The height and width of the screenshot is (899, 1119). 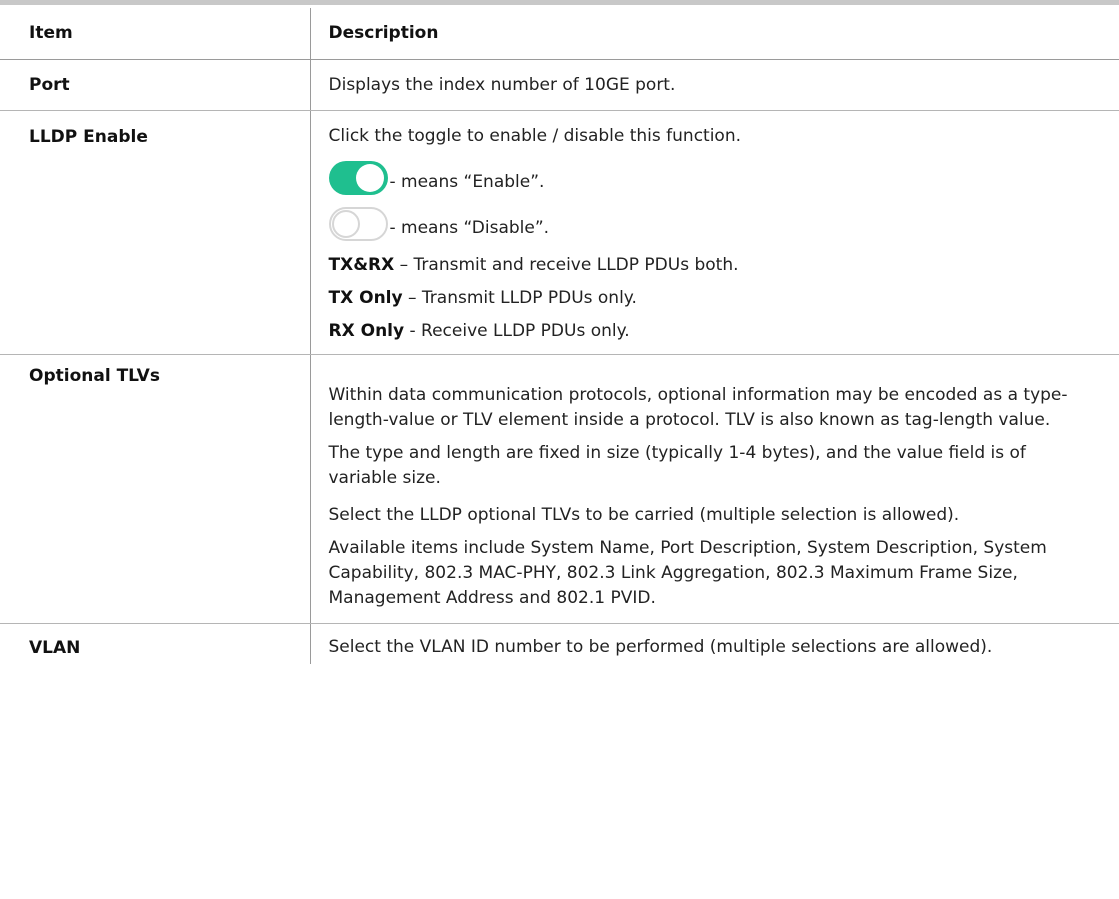 What do you see at coordinates (709, 298) in the screenshot?
I see `desc-txonly: TX Only – Transmit LLDP PDUs only.` at bounding box center [709, 298].